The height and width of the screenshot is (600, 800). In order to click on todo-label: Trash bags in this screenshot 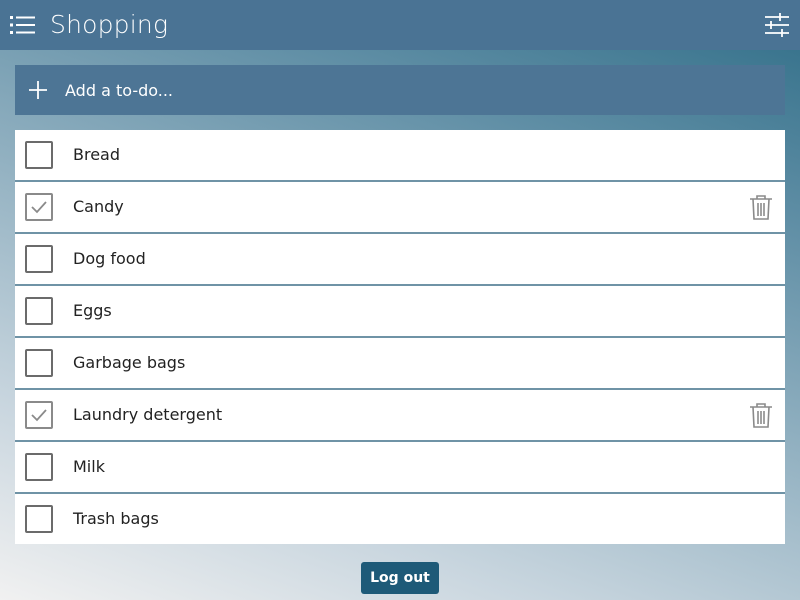, I will do `click(116, 519)`.